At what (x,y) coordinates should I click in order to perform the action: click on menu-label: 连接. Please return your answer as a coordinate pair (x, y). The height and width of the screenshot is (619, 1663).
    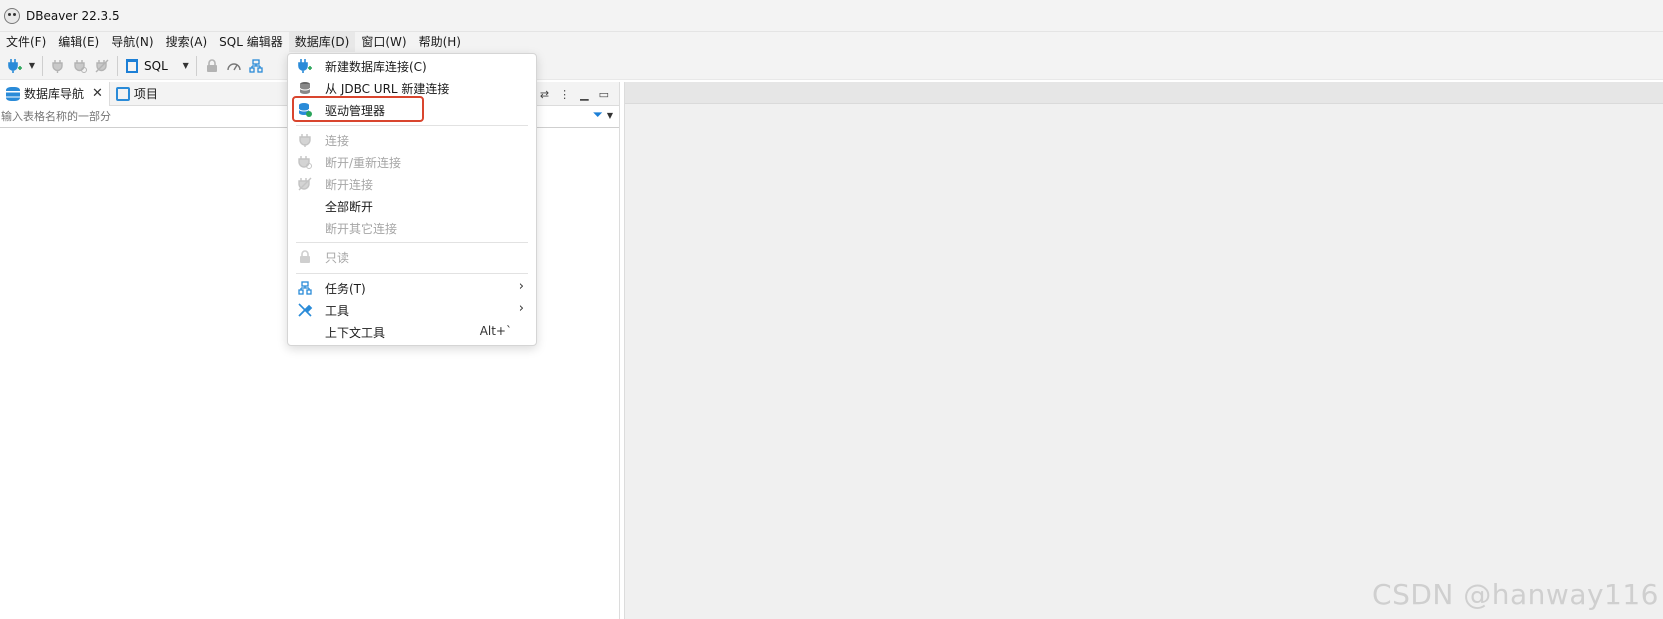
    Looking at the image, I should click on (337, 141).